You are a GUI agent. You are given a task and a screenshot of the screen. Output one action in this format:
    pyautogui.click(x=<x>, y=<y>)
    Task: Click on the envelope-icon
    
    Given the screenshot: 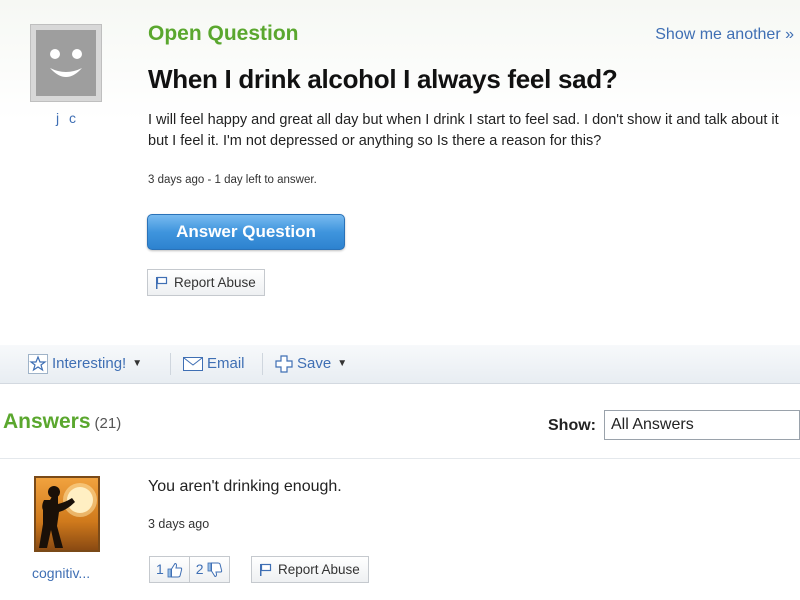 What is the action you would take?
    pyautogui.click(x=193, y=364)
    